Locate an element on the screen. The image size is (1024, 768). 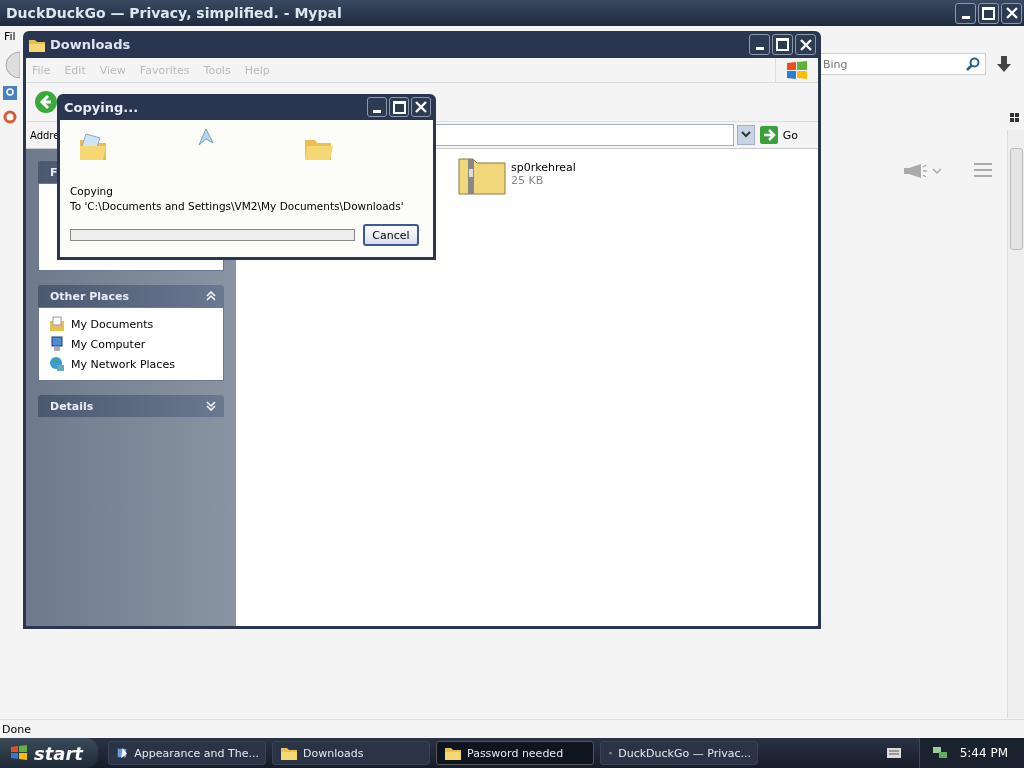
panel-header: Details is located at coordinates (131, 406).